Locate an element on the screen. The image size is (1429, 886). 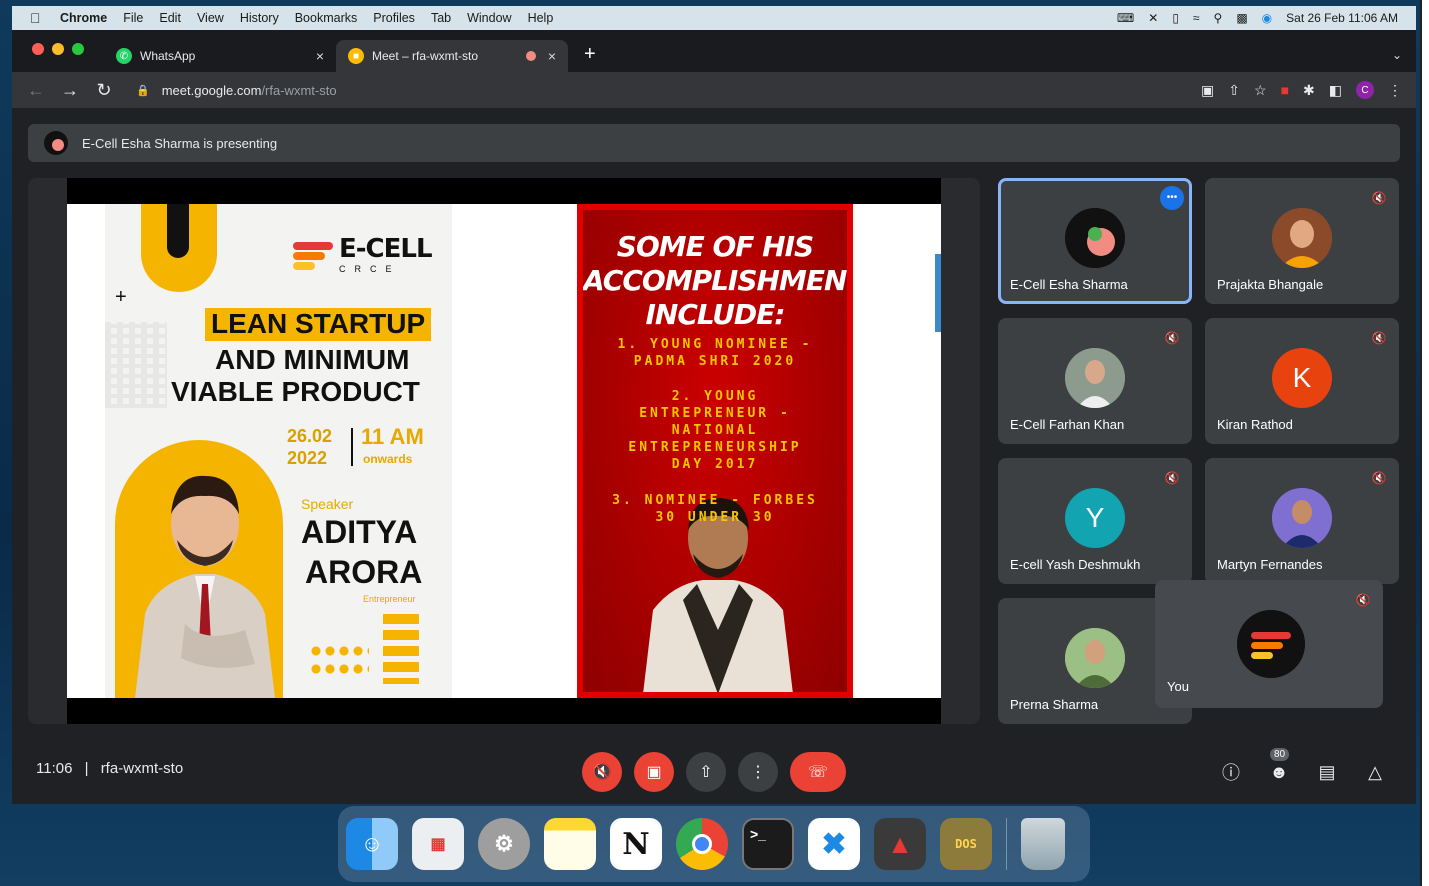
menu-app: Chrome is located at coordinates (83, 18).